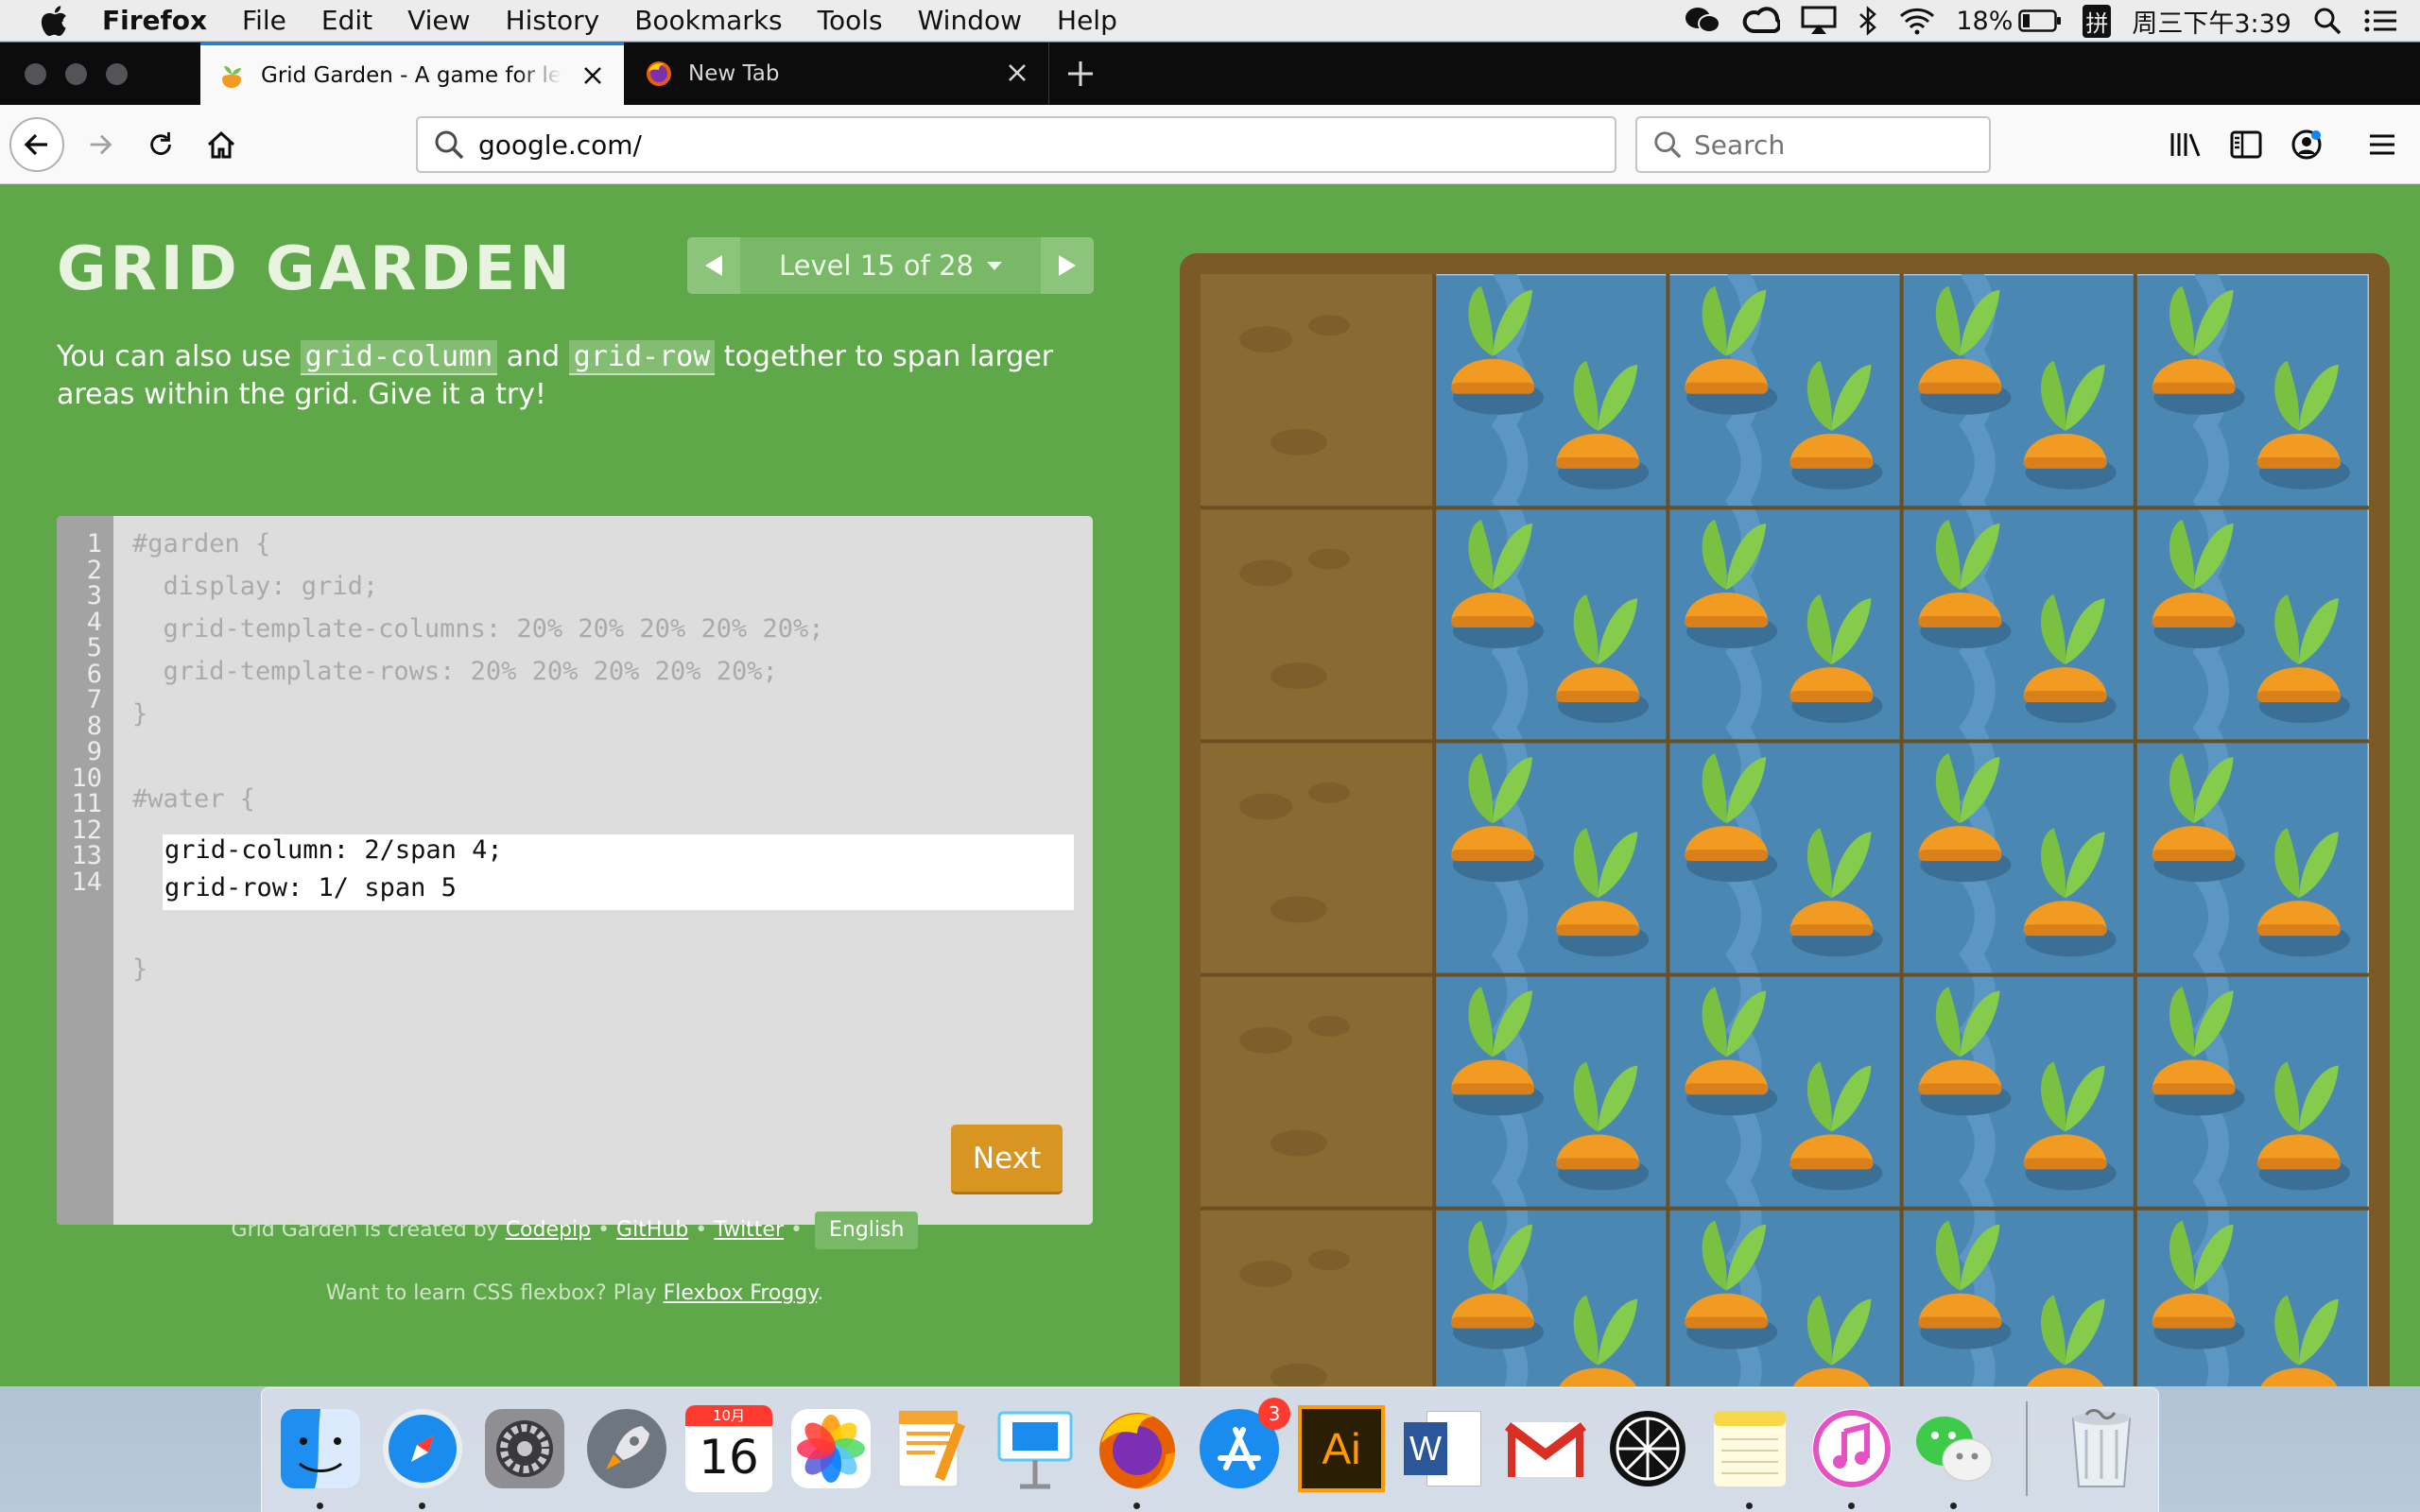  I want to click on back-button, so click(36, 144).